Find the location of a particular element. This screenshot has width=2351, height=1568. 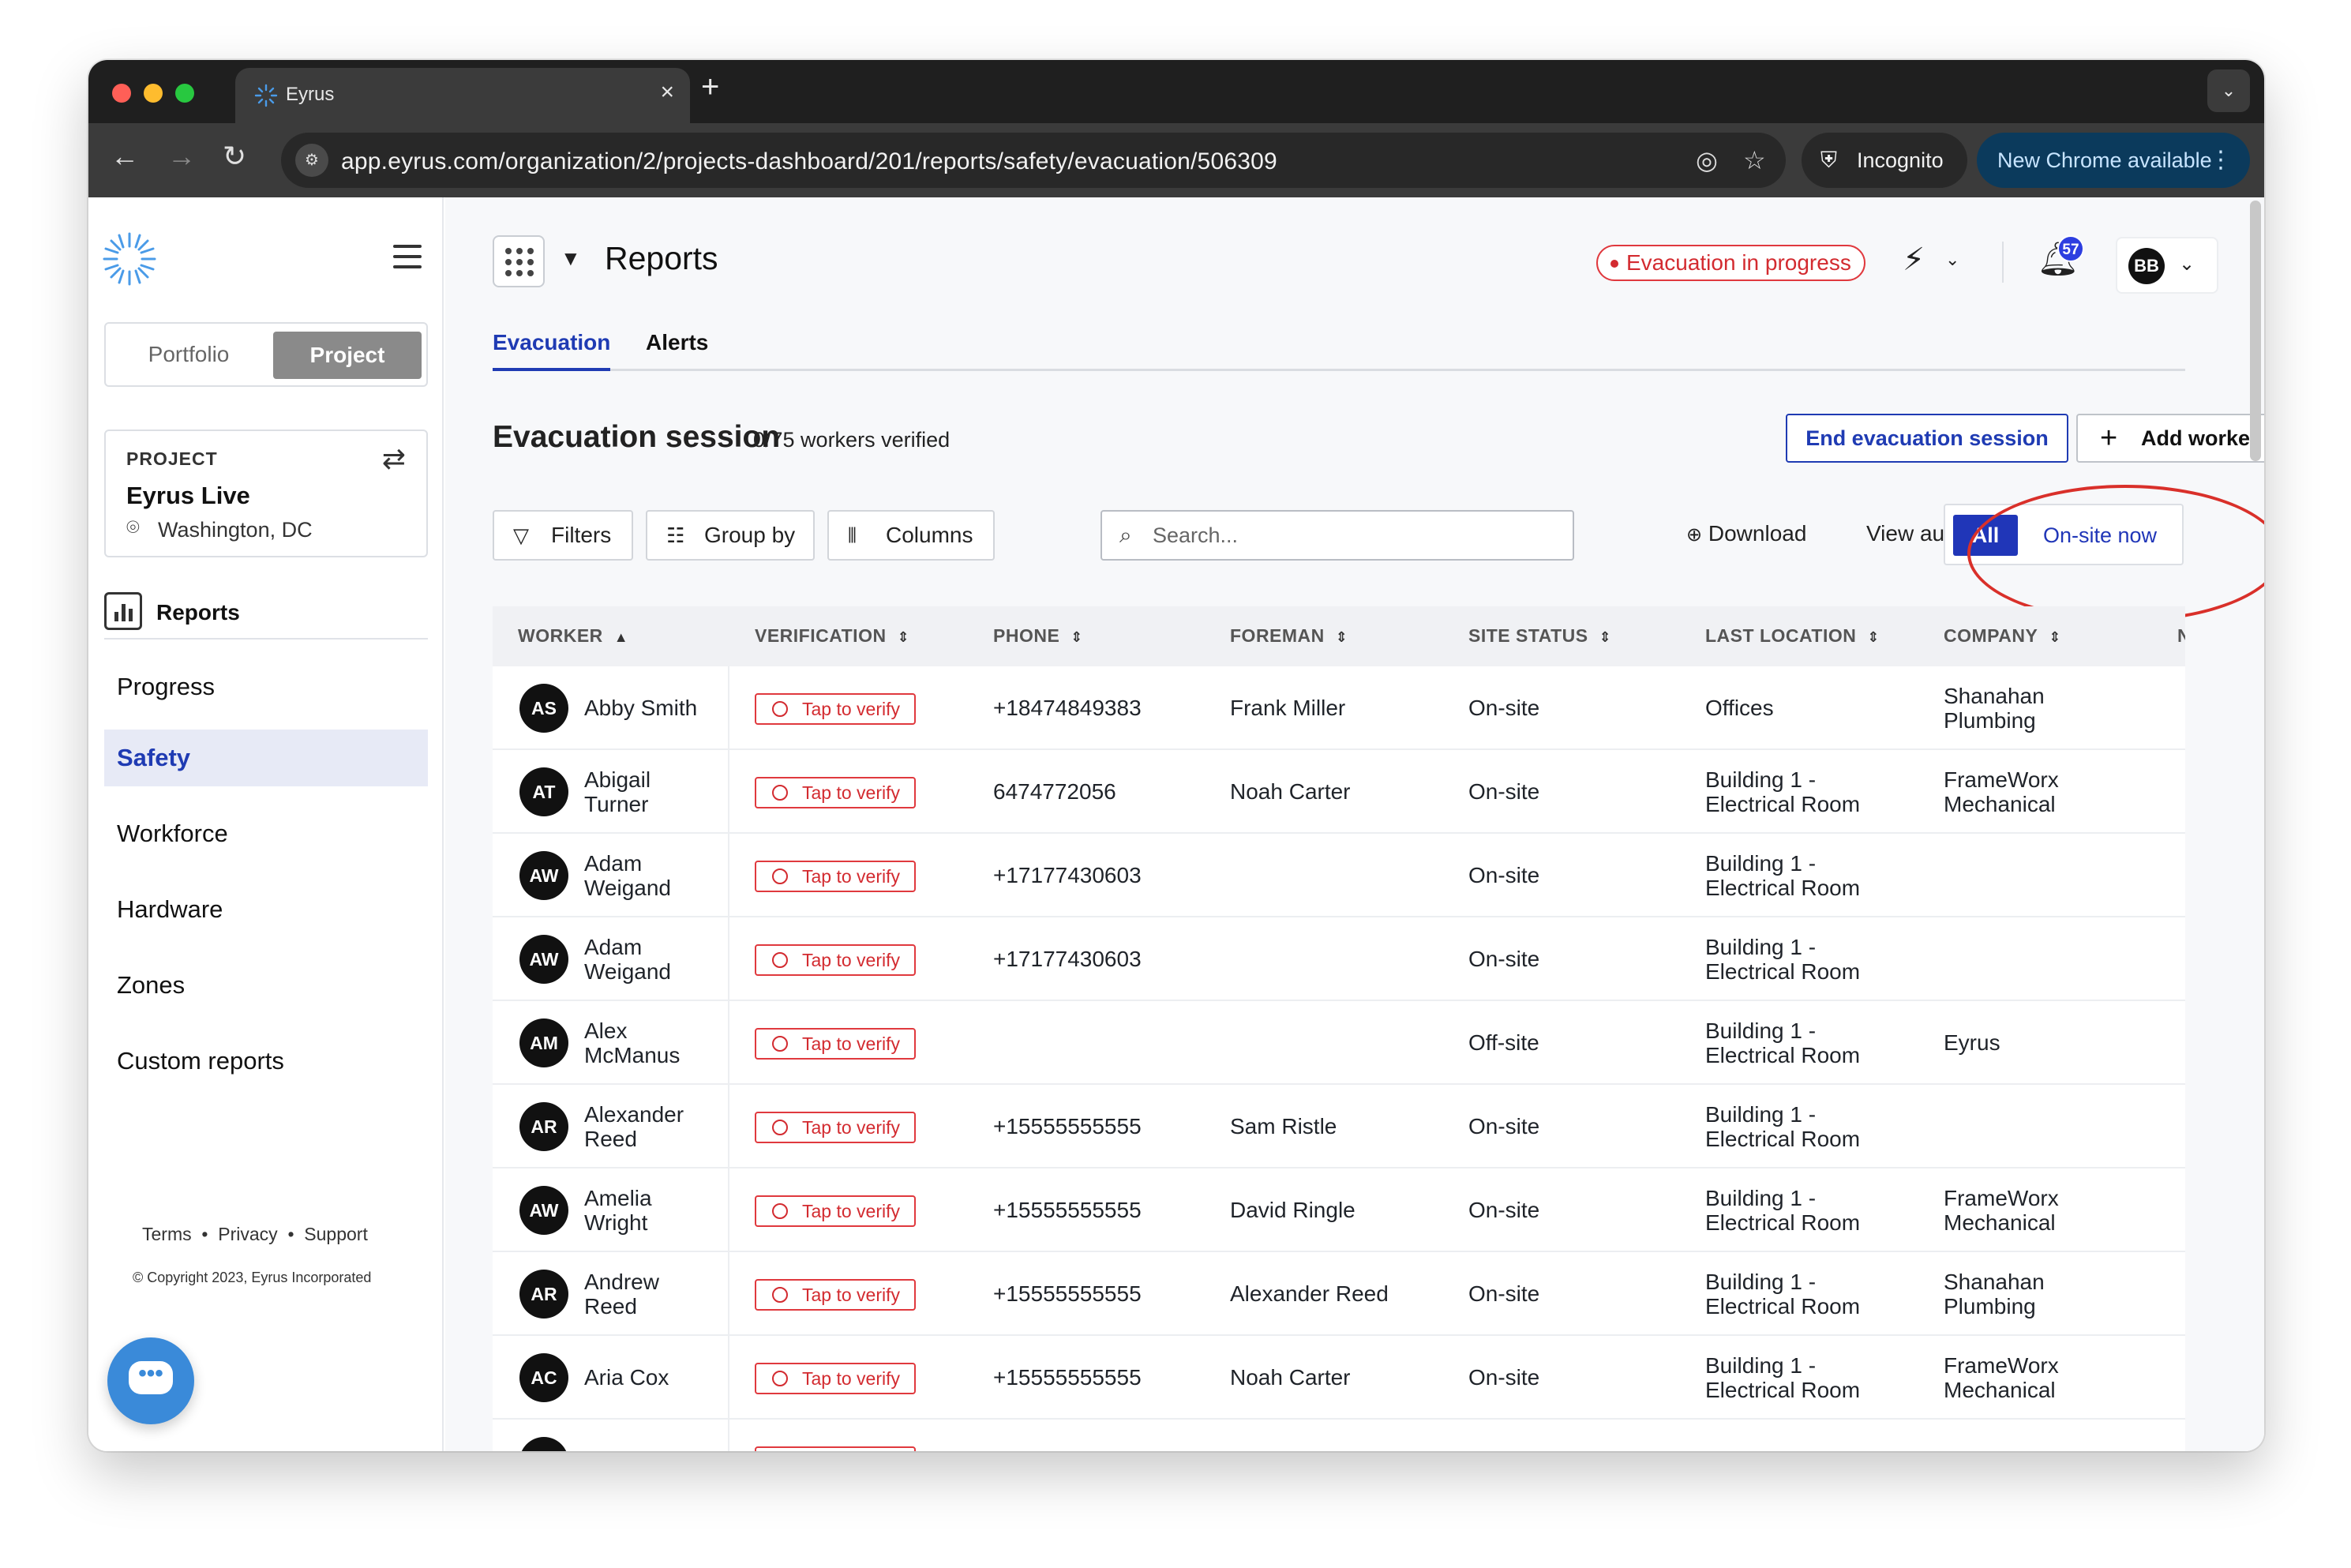

last-location-cell-line: Electrical Room is located at coordinates (1783, 1139).